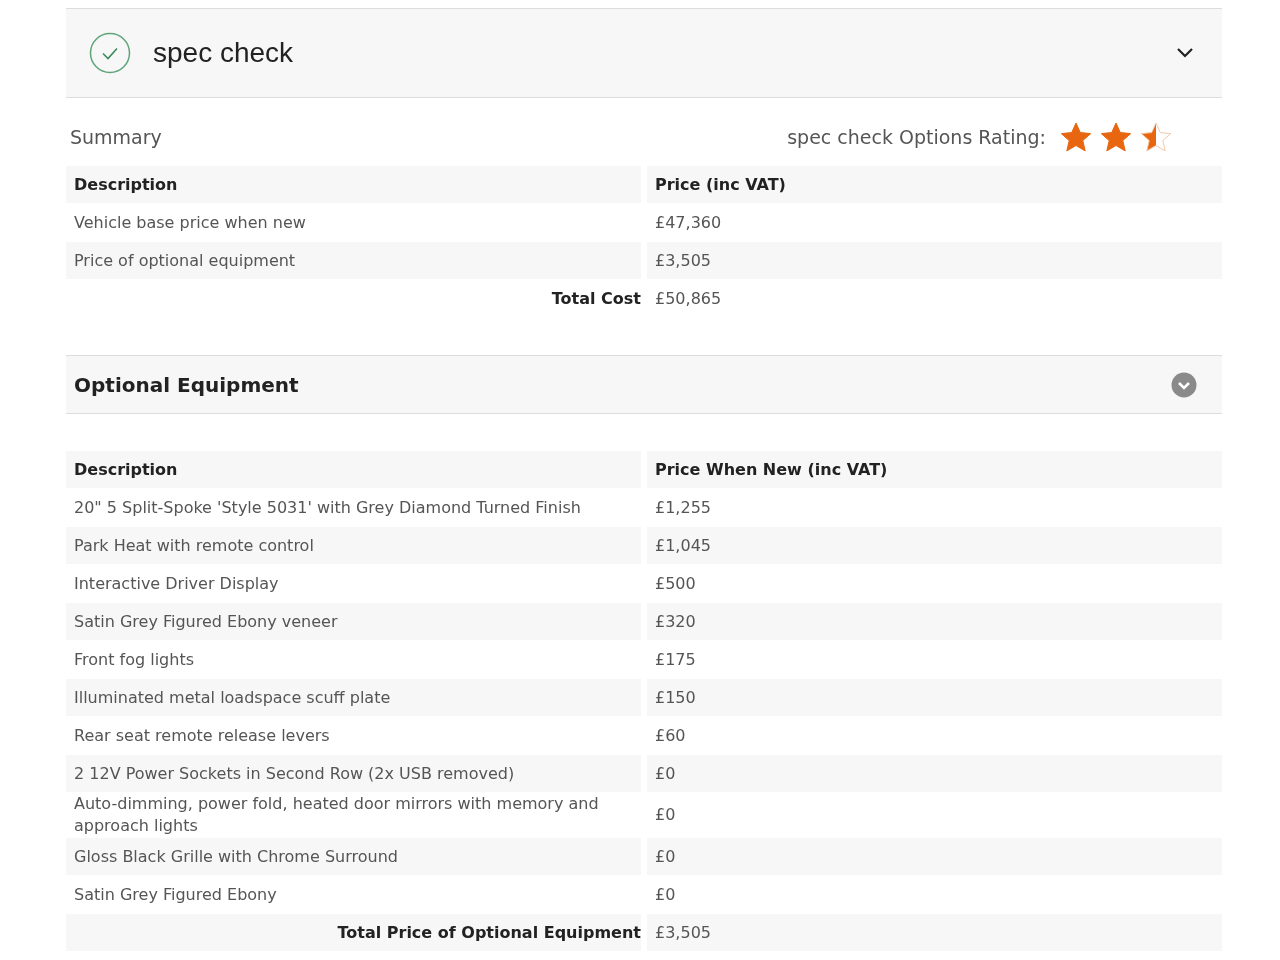 The image size is (1280, 960). Describe the element at coordinates (916, 137) in the screenshot. I see `rating-label: spec check Options Rating:` at that location.